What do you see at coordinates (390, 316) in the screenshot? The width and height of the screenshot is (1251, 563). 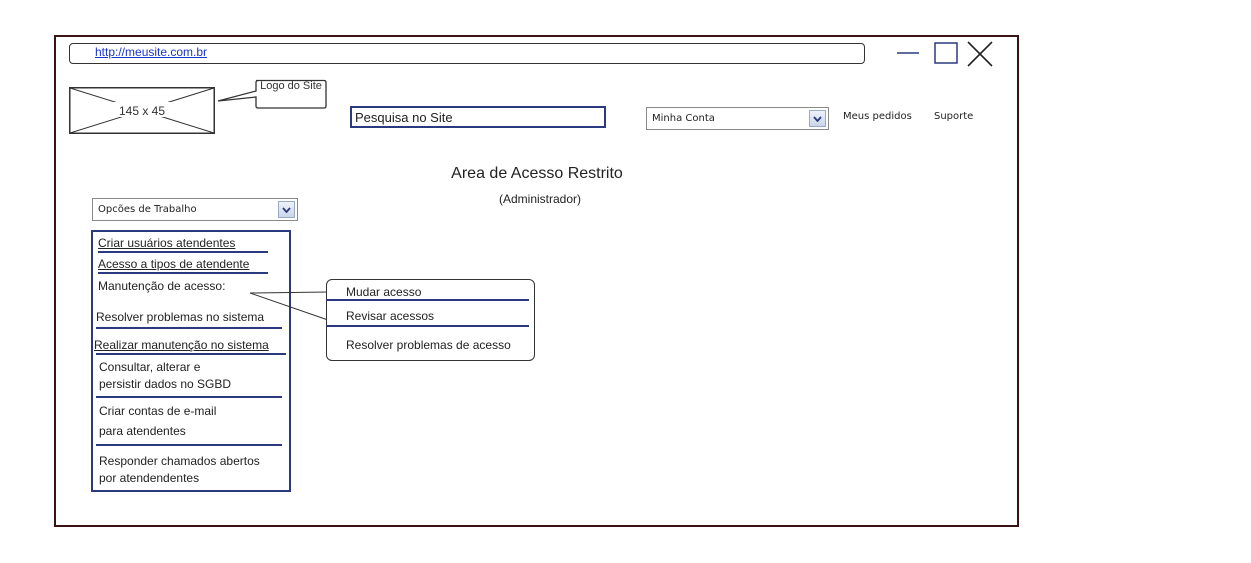 I see `submenu-item-review-access: Revisar acessos` at bounding box center [390, 316].